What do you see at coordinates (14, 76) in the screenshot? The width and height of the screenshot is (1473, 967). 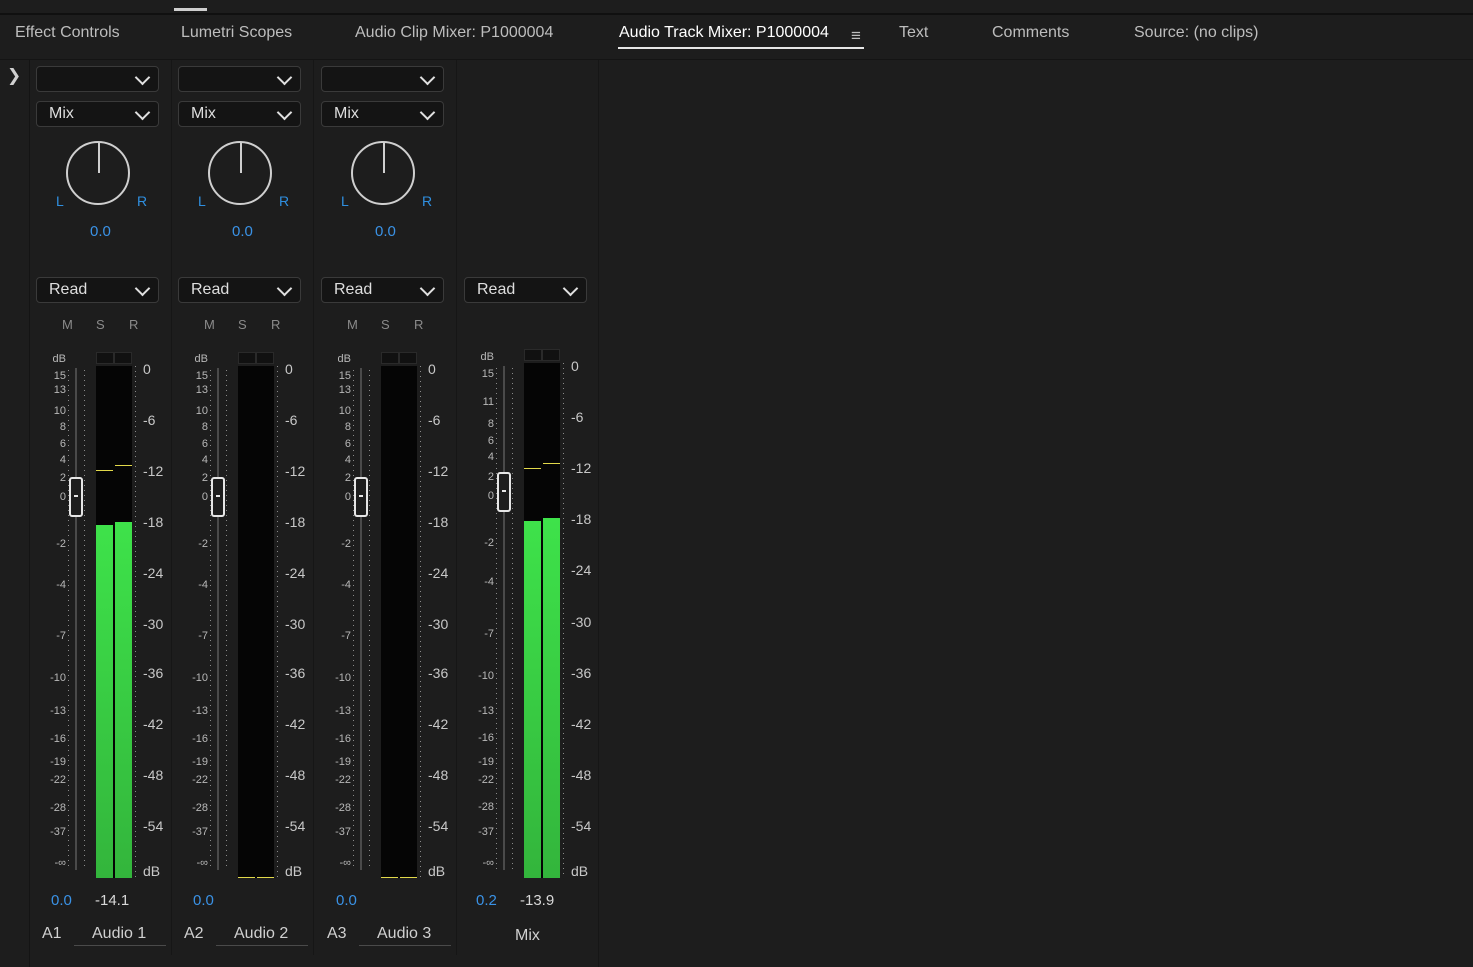 I see `chevron-right-icon: ❯` at bounding box center [14, 76].